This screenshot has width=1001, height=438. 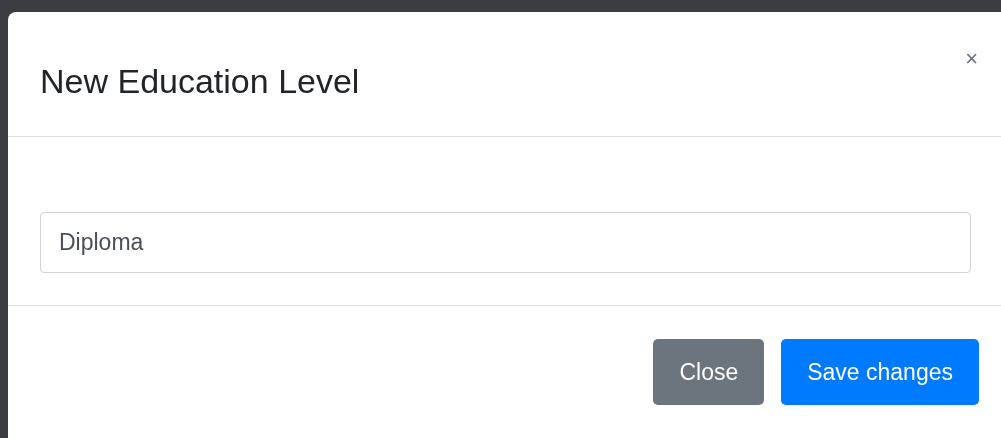 What do you see at coordinates (880, 372) in the screenshot?
I see `save-button: Save changes` at bounding box center [880, 372].